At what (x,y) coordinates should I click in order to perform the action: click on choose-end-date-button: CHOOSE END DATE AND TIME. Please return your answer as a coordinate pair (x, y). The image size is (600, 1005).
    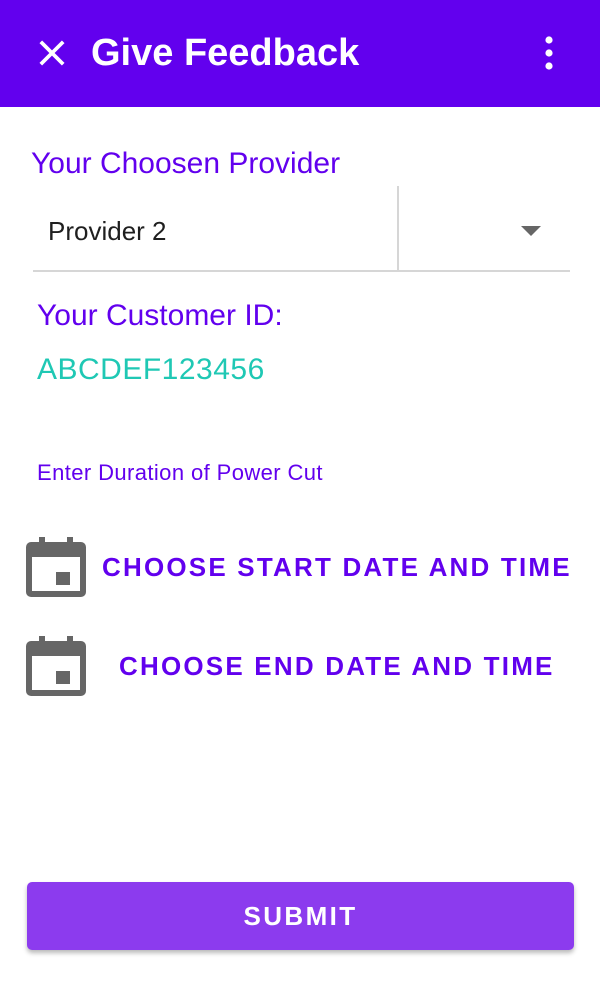
    Looking at the image, I should click on (302, 666).